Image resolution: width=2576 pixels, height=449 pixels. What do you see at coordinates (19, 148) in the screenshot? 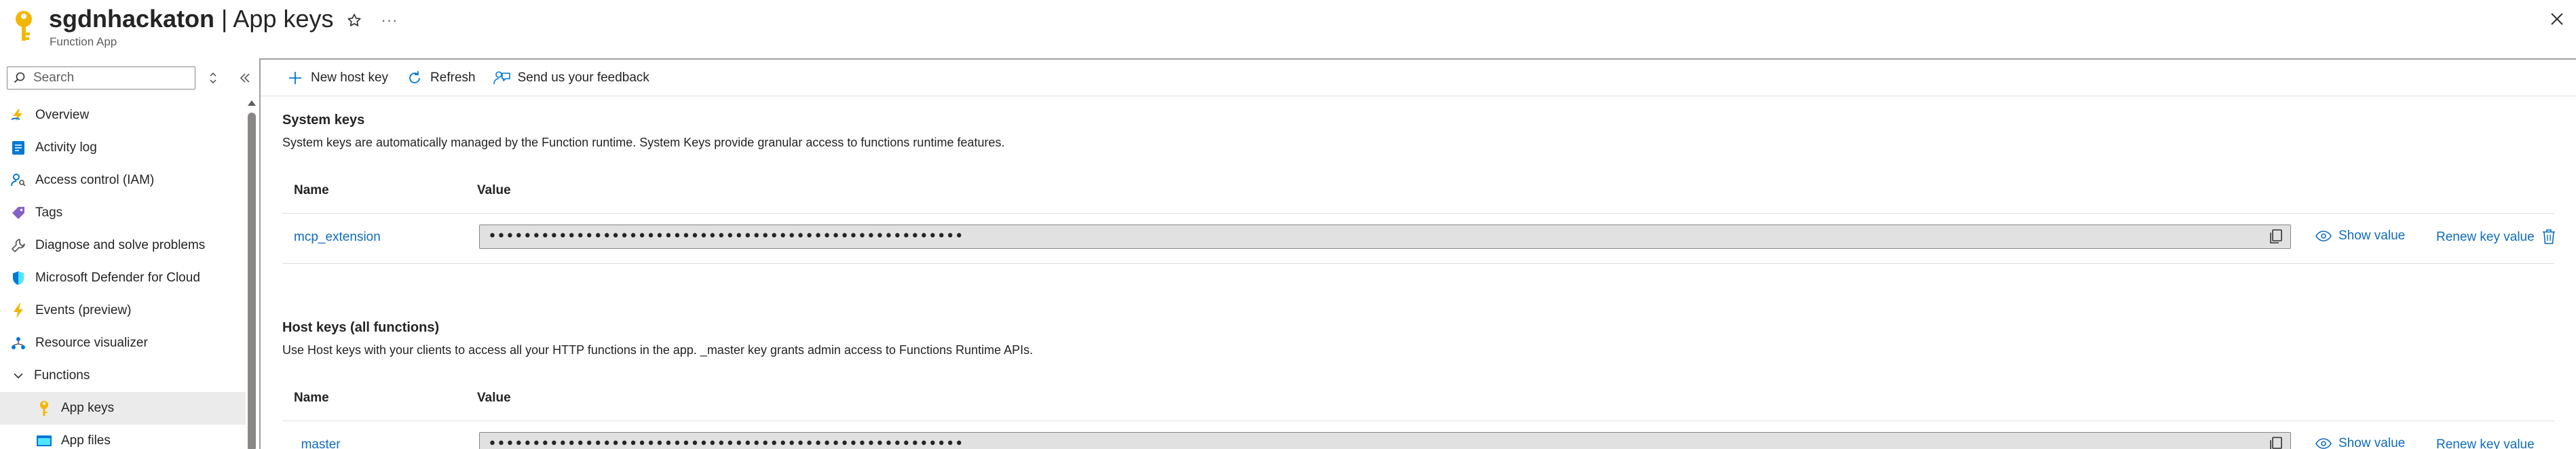
I see `activity-log-icon` at bounding box center [19, 148].